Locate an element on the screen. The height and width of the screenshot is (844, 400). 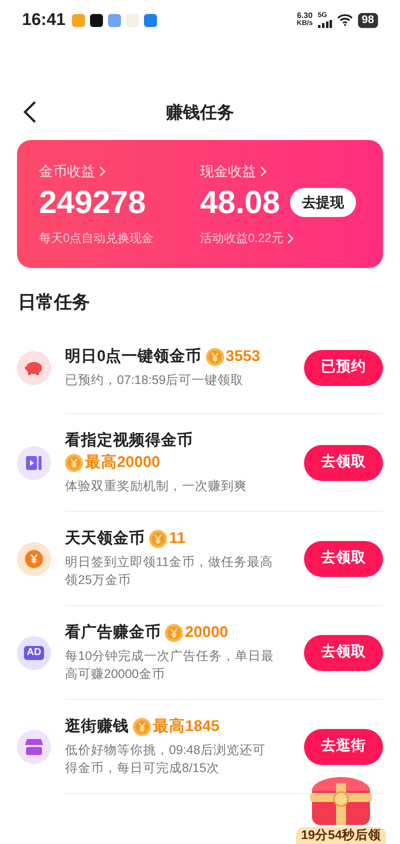
cash-earnings-link: 现金收益 is located at coordinates (228, 171).